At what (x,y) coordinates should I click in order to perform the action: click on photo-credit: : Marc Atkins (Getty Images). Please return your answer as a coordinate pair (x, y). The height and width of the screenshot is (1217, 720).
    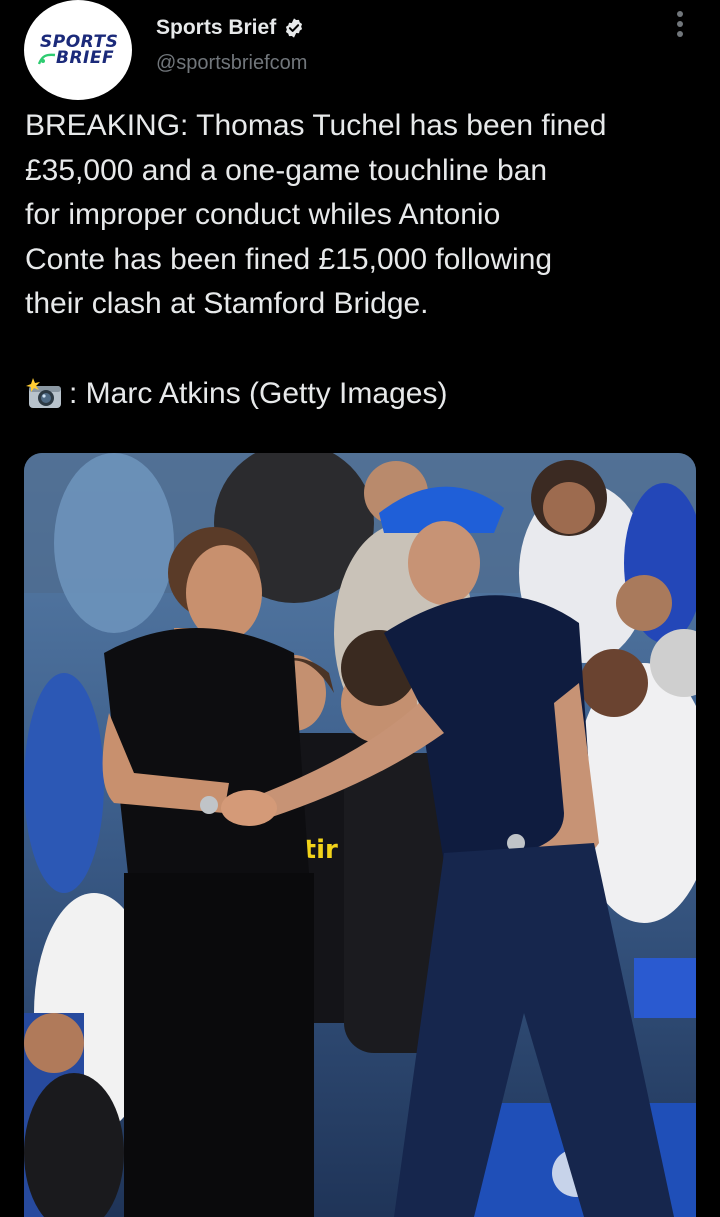
    Looking at the image, I should click on (236, 394).